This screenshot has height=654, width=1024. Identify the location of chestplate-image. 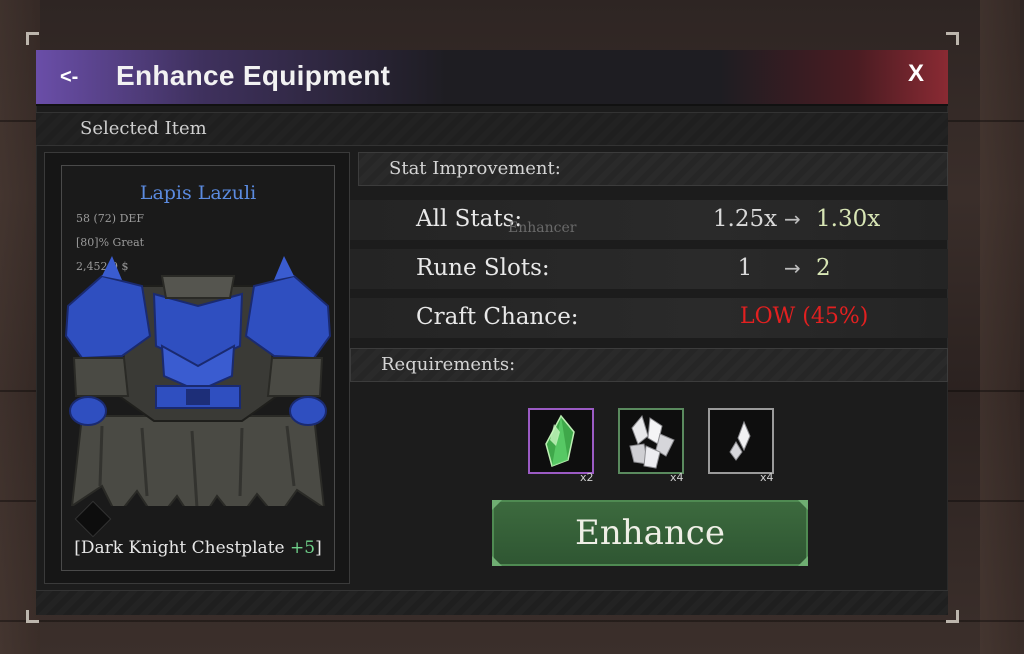
(198, 381).